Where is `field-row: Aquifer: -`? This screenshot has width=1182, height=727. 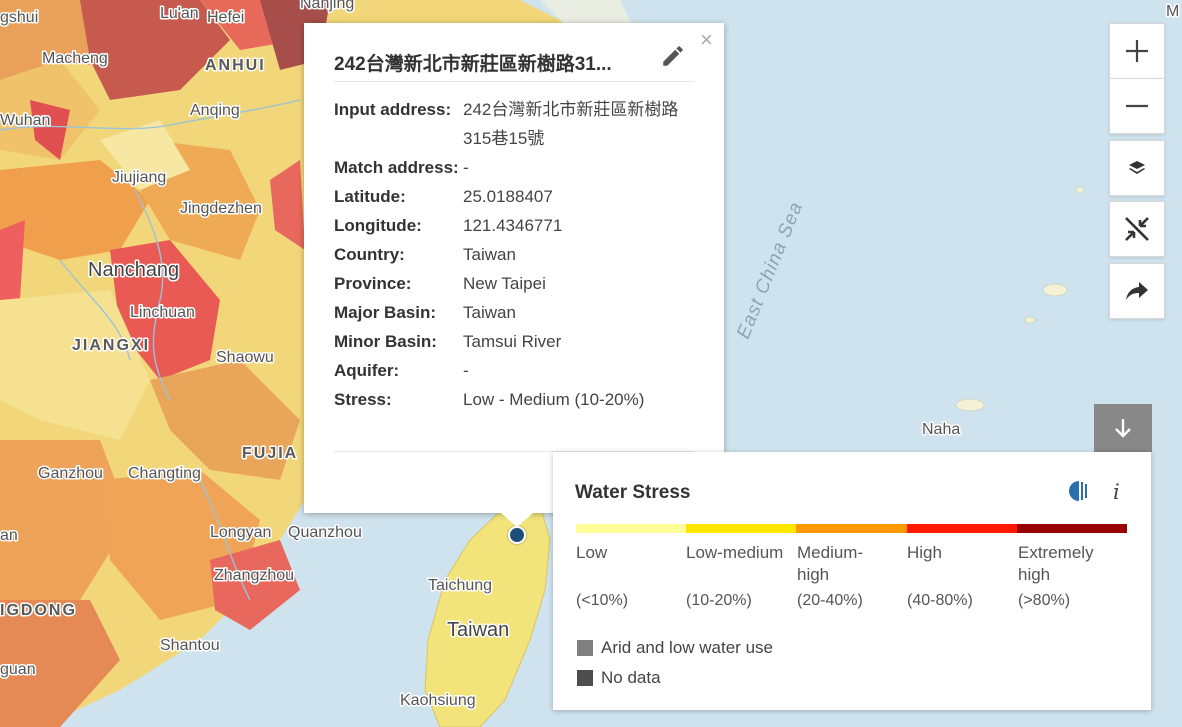 field-row: Aquifer: - is located at coordinates (518, 370).